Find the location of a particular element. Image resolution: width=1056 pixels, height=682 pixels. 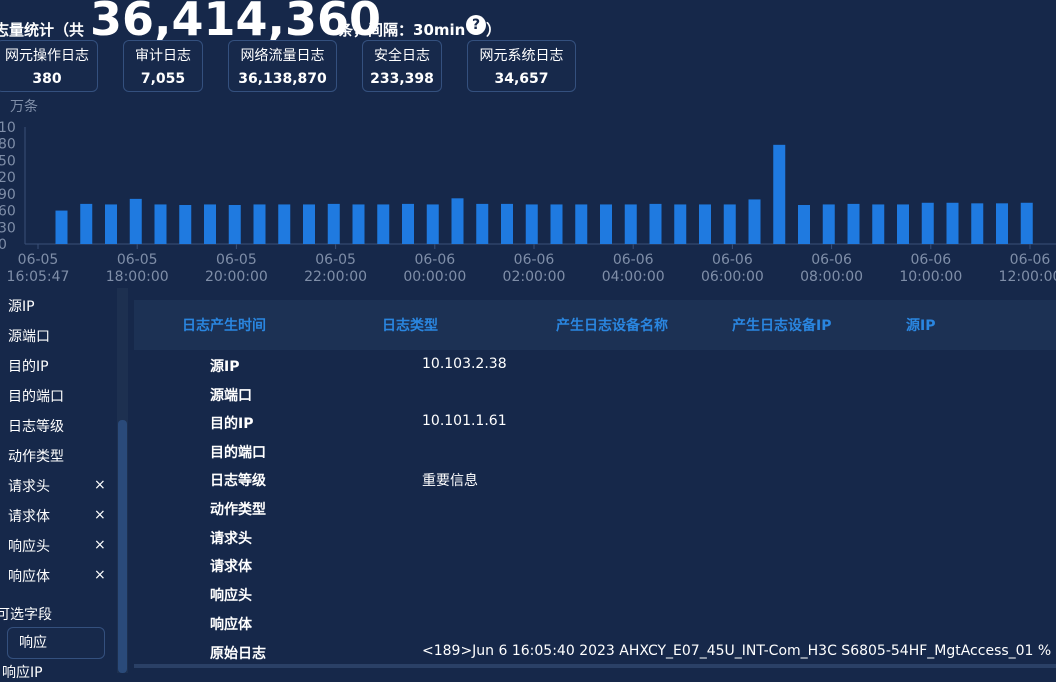

y-tick-label: 0 is located at coordinates (3, 245).